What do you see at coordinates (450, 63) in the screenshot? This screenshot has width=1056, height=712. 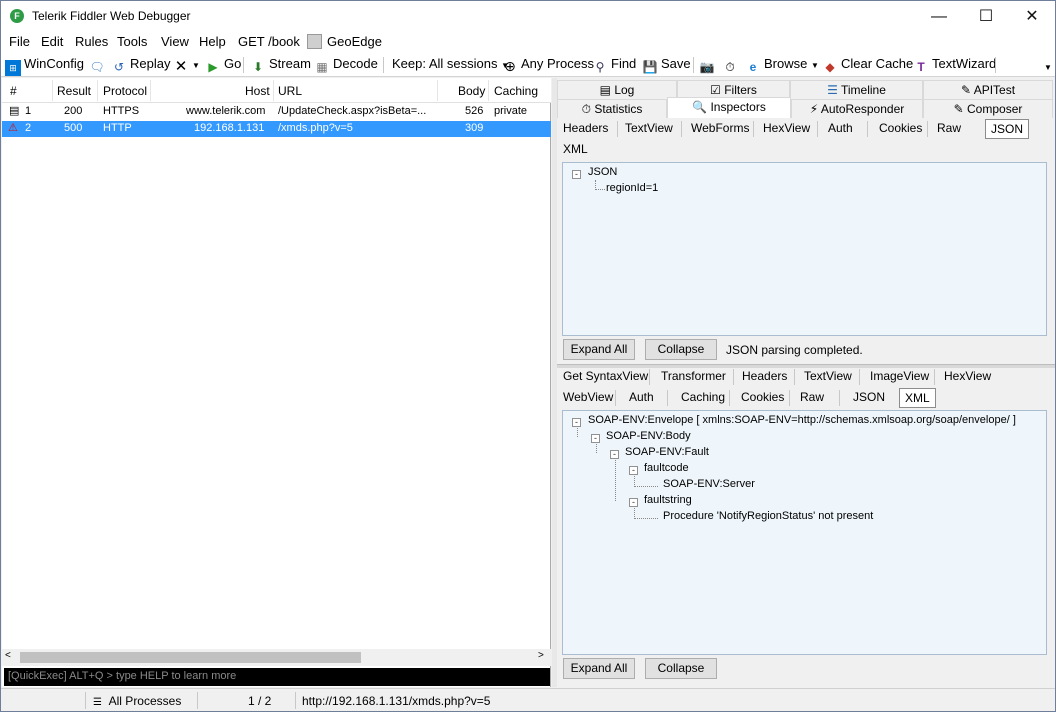 I see `keep-sessions-dropdown: Keep: All sessions ▼` at bounding box center [450, 63].